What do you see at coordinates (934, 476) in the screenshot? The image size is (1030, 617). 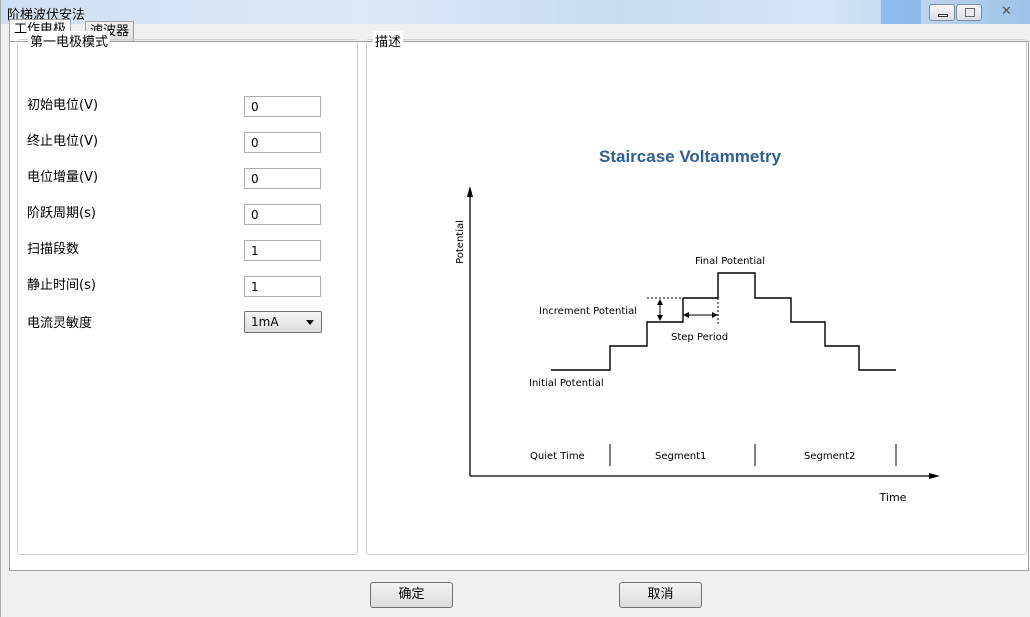 I see `x-axis-arrow-icon` at bounding box center [934, 476].